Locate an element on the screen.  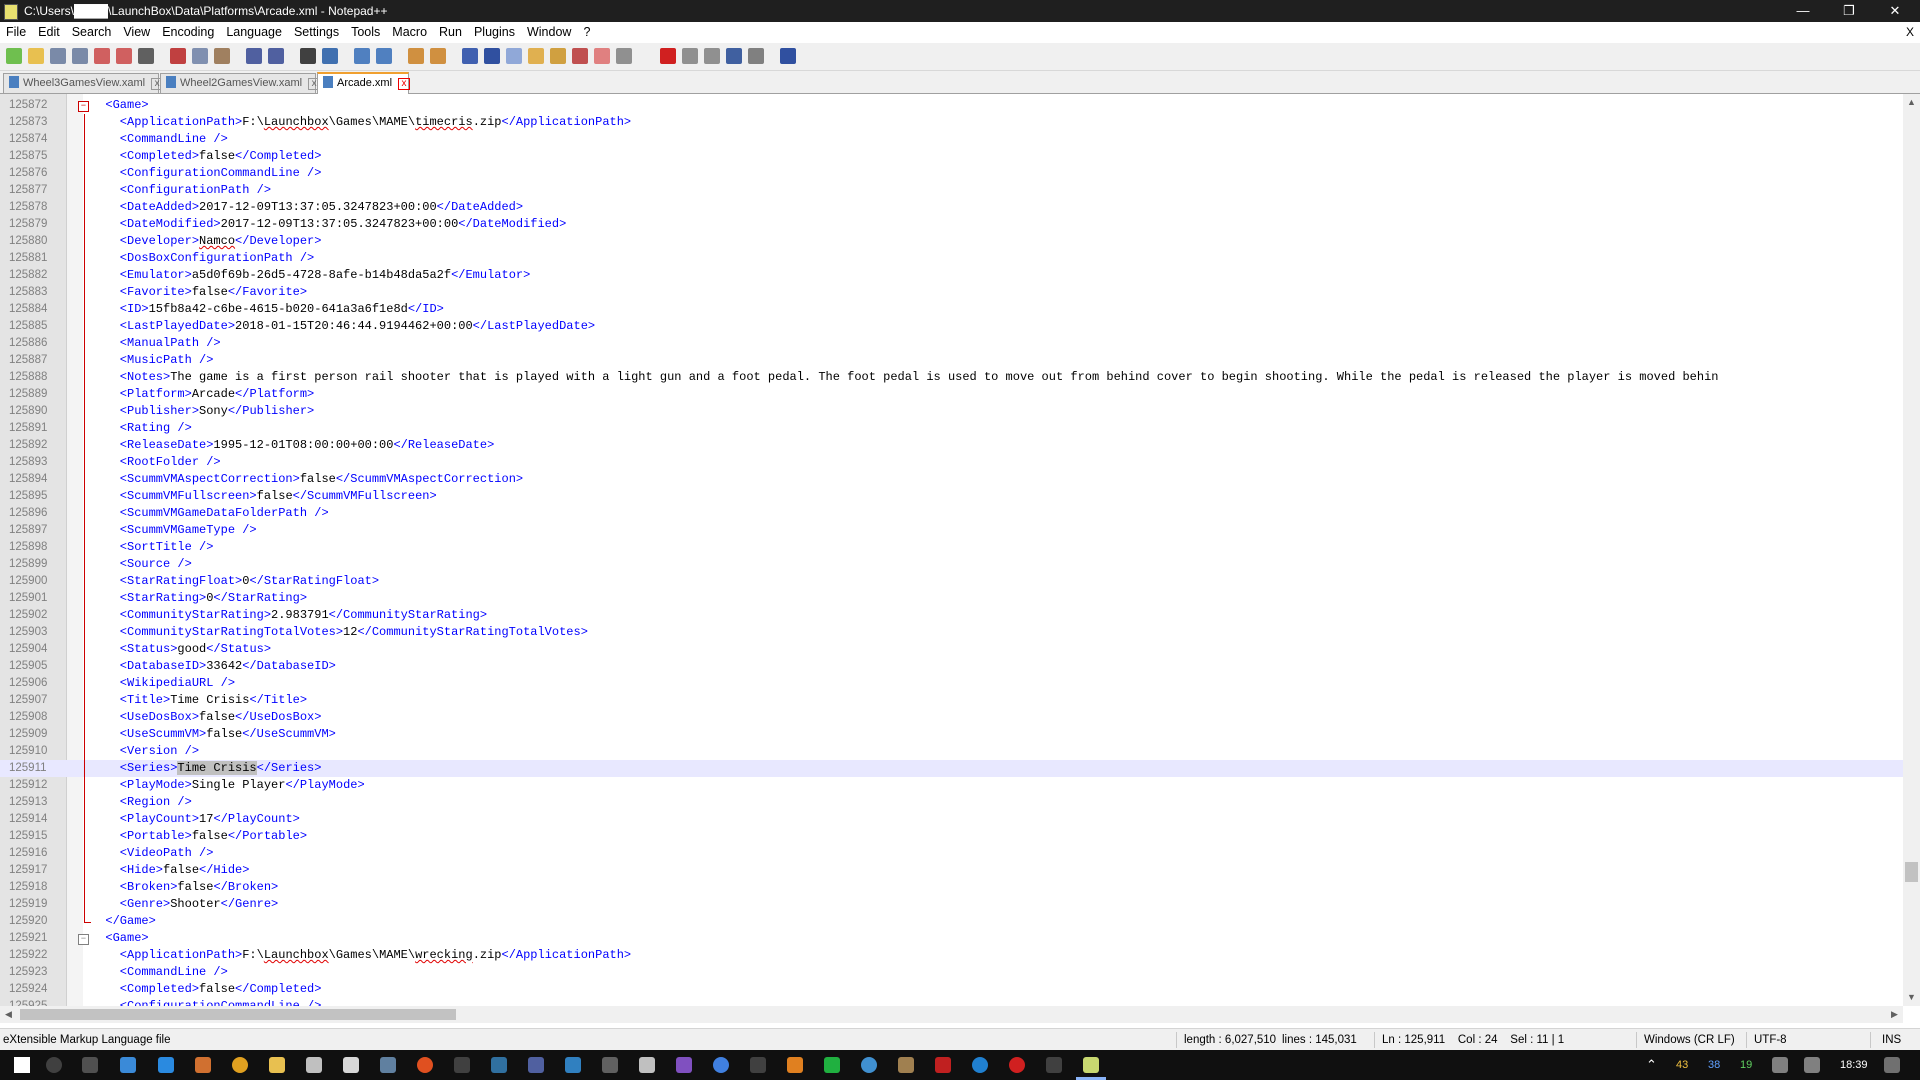
code-text: <CommandLine /> is located at coordinates (159, 972).